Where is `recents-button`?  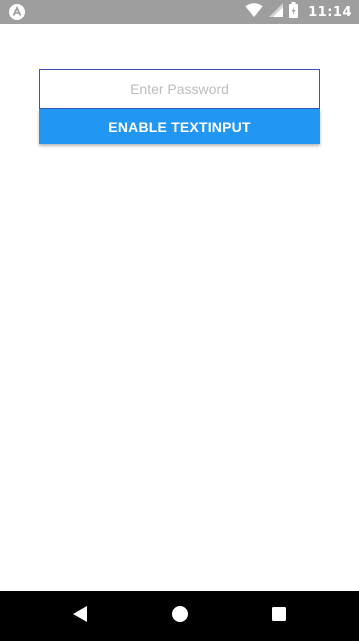 recents-button is located at coordinates (279, 616).